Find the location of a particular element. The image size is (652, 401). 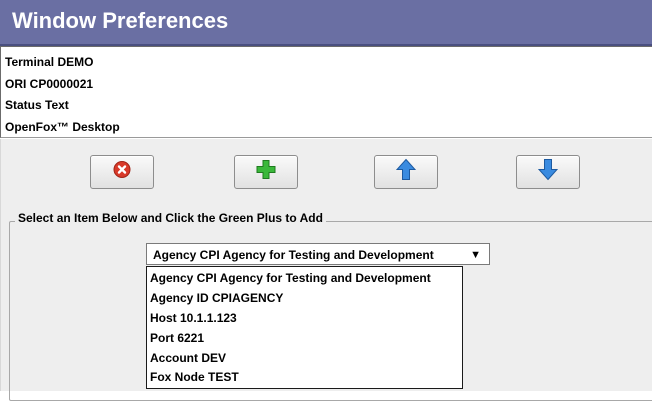

green-plus-icon is located at coordinates (266, 172).